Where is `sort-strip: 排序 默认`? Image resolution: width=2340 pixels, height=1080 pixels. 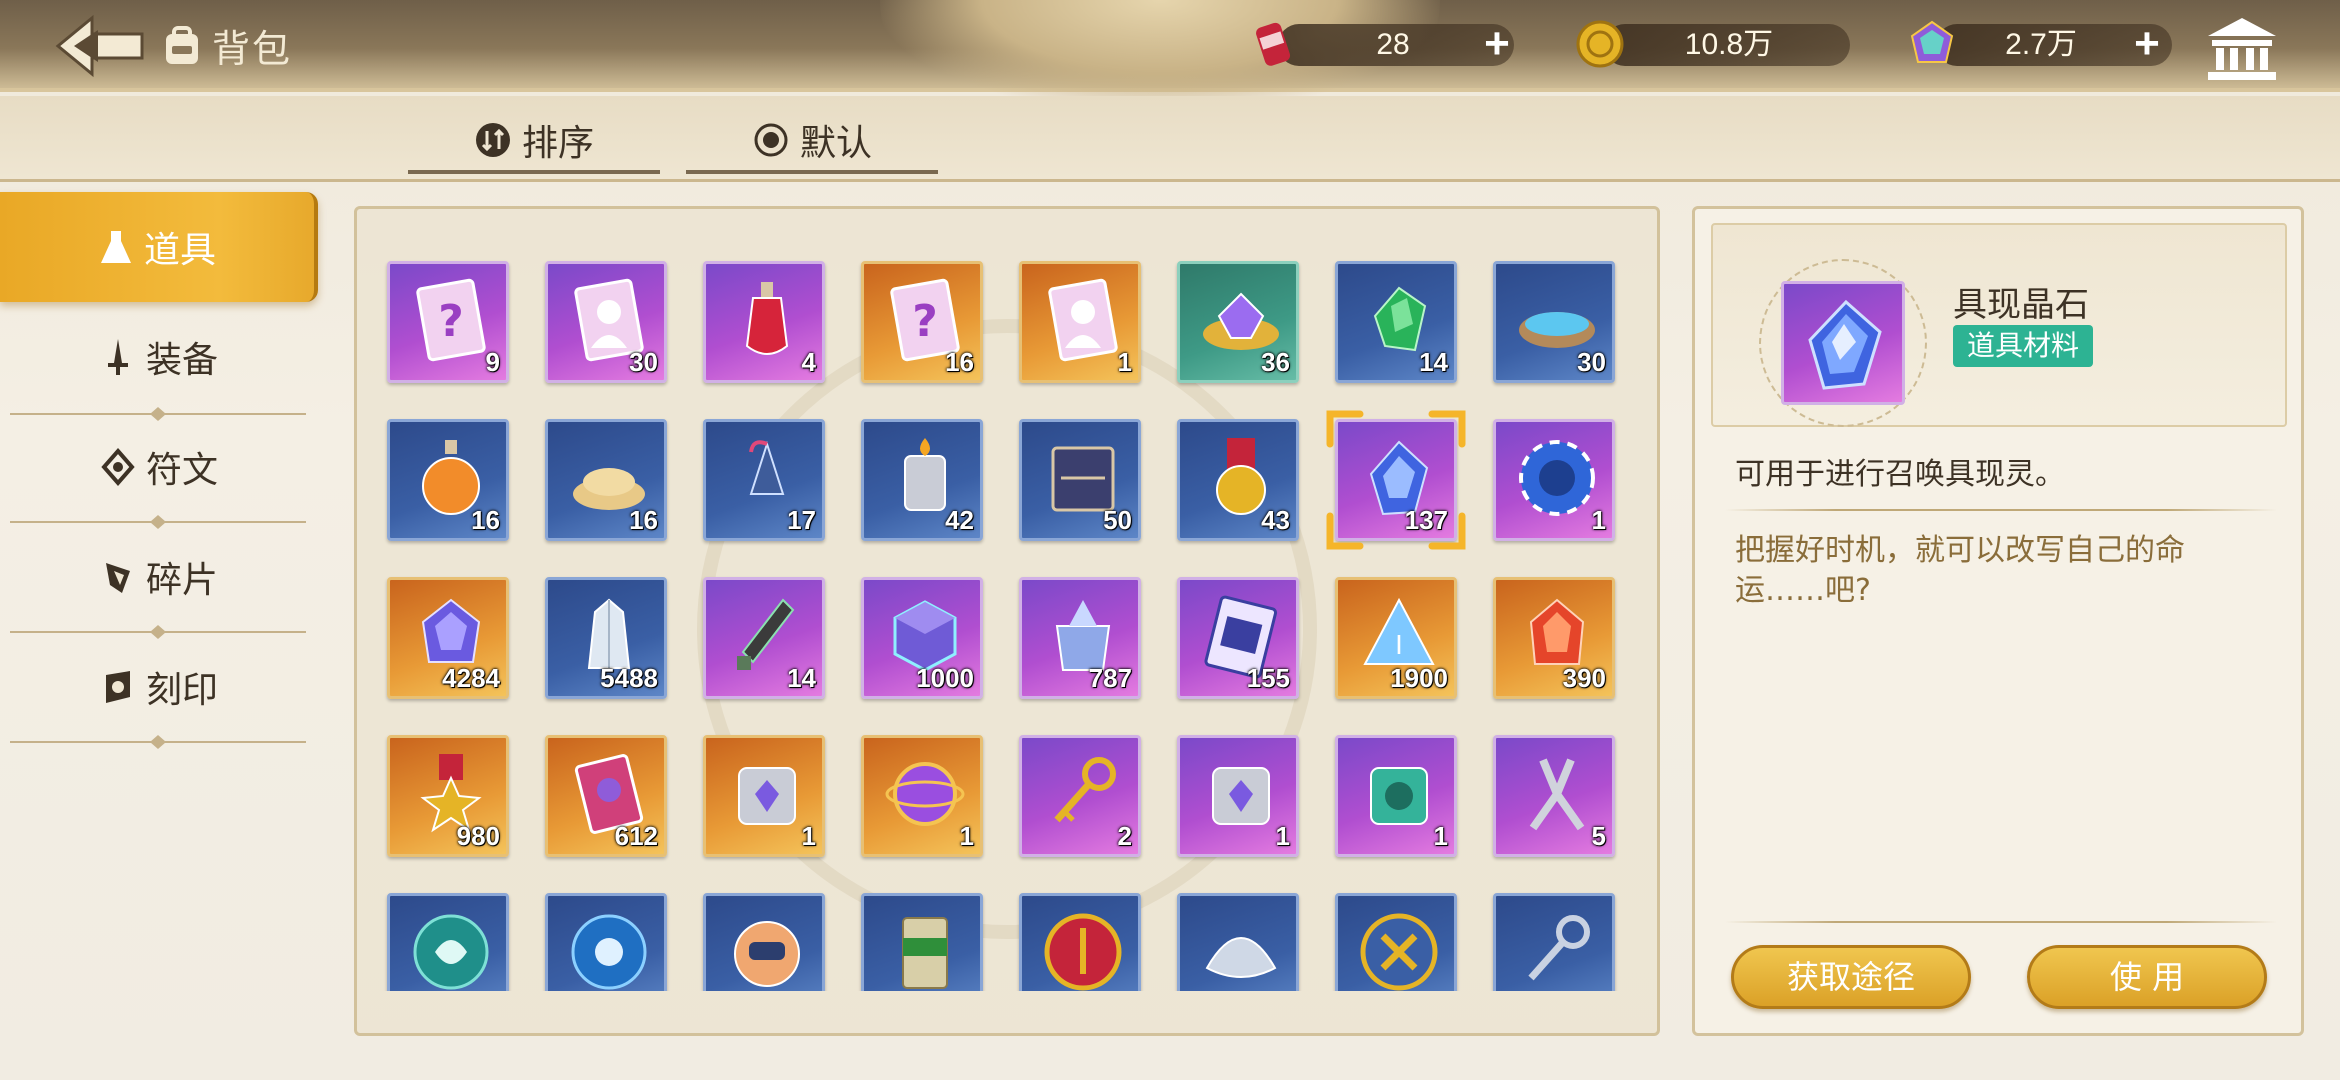
sort-strip: 排序 默认 is located at coordinates (1170, 139).